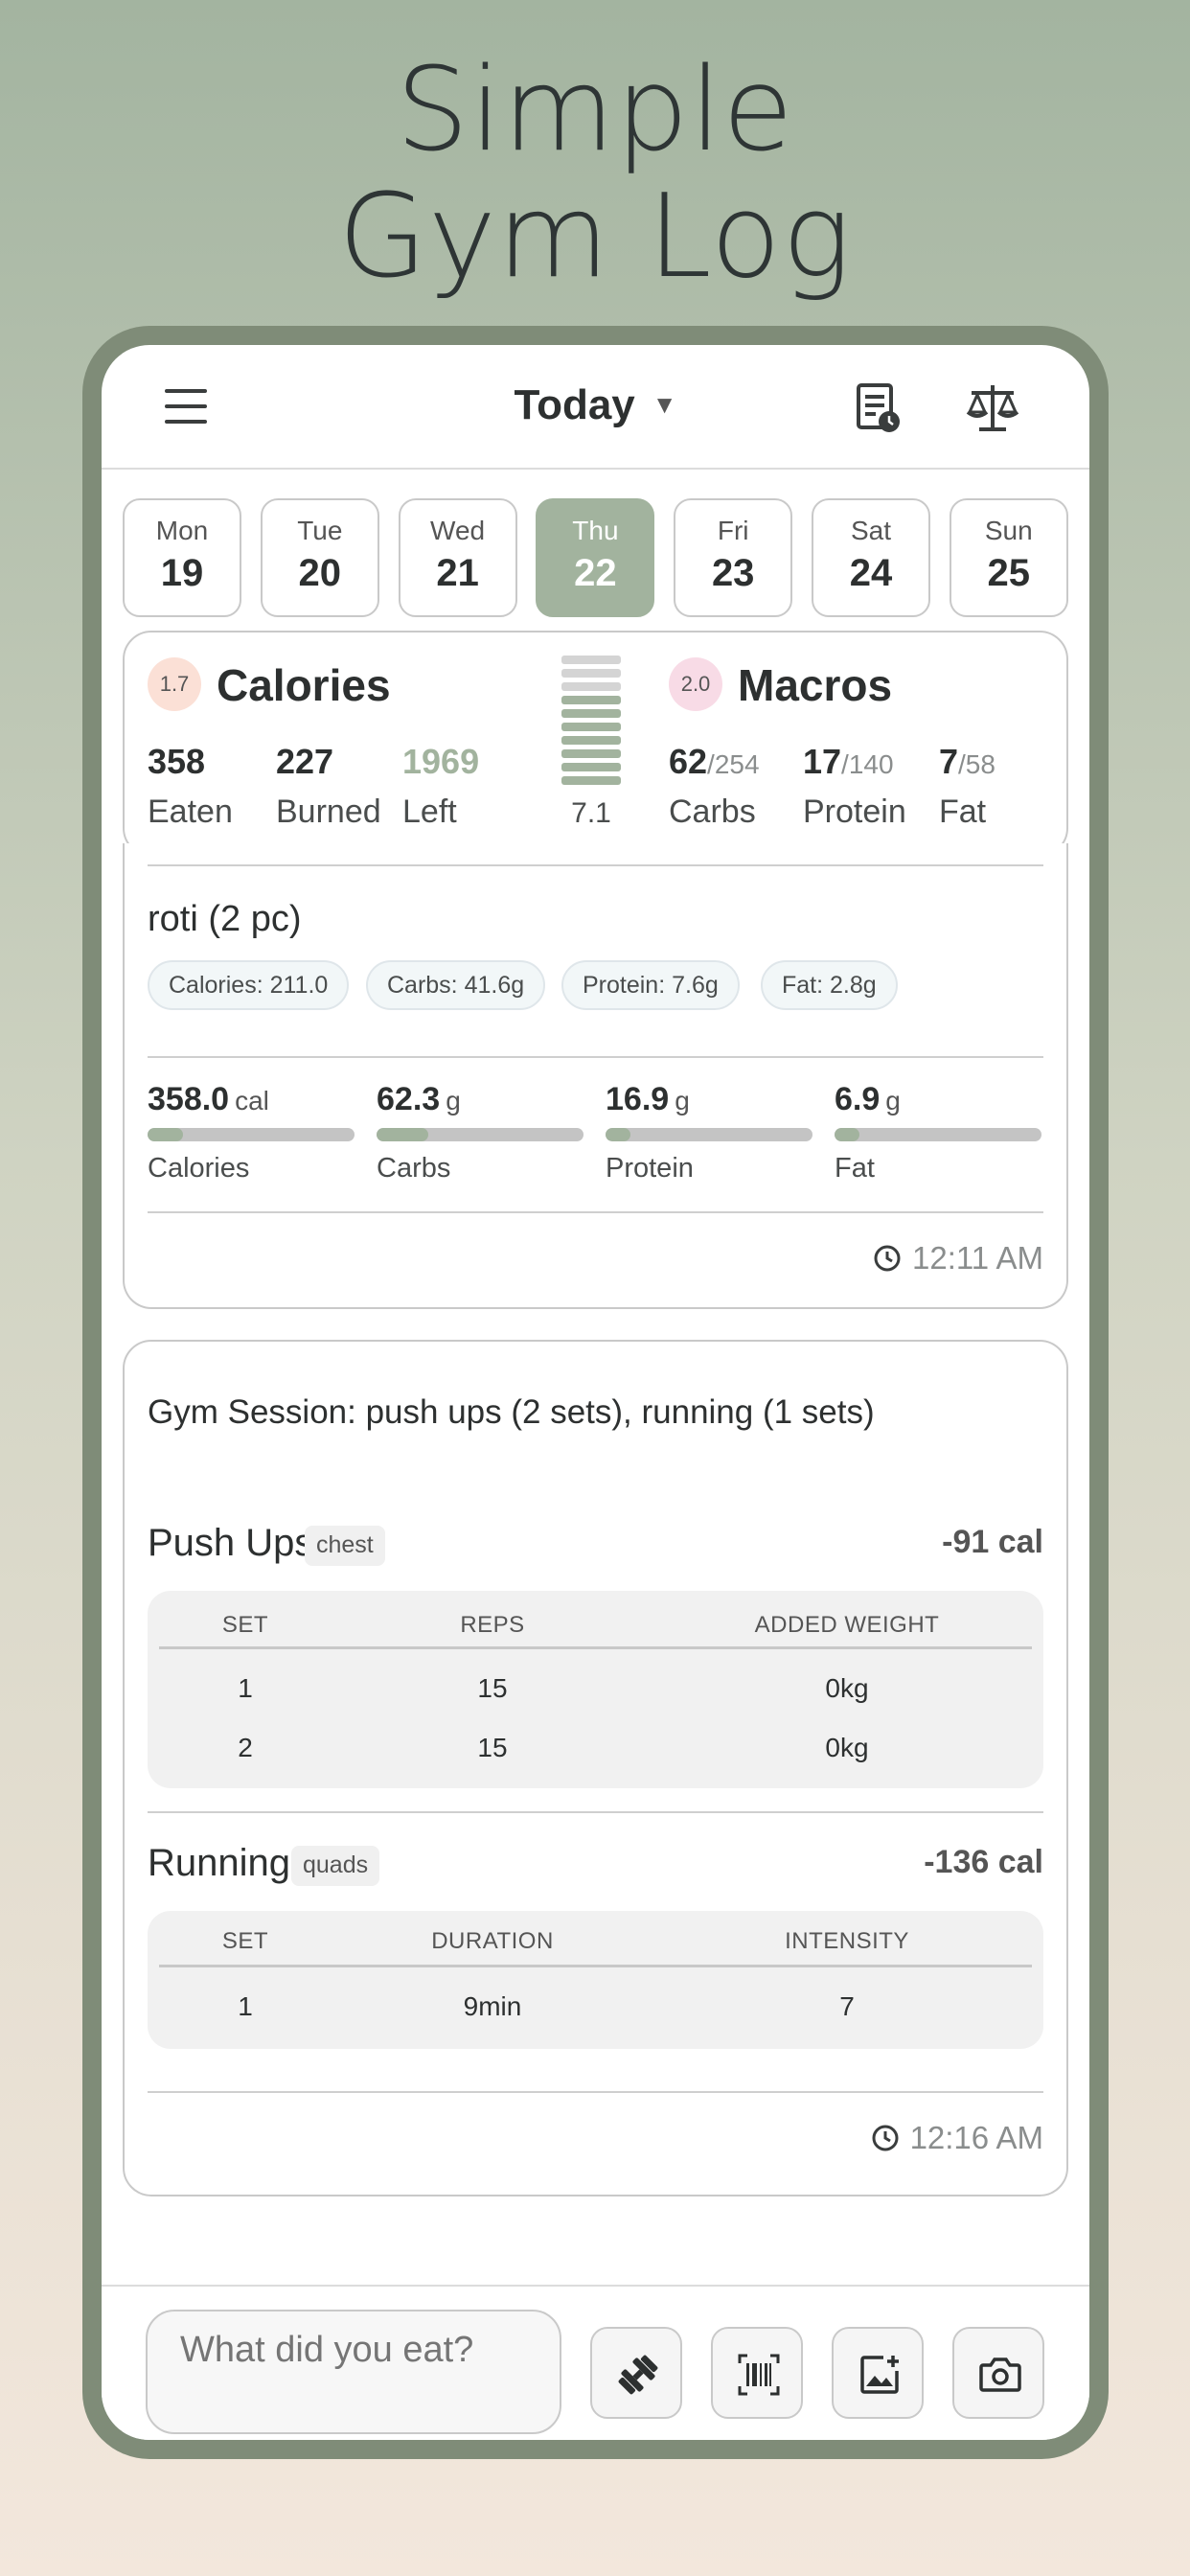 This screenshot has height=2576, width=1190. Describe the element at coordinates (757, 2373) in the screenshot. I see `scan-barcode-button` at that location.